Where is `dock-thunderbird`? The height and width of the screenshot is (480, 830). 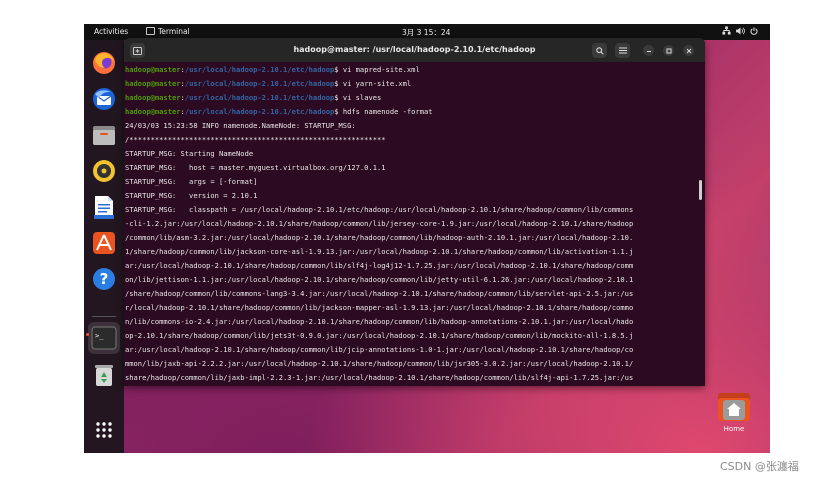 dock-thunderbird is located at coordinates (104, 99).